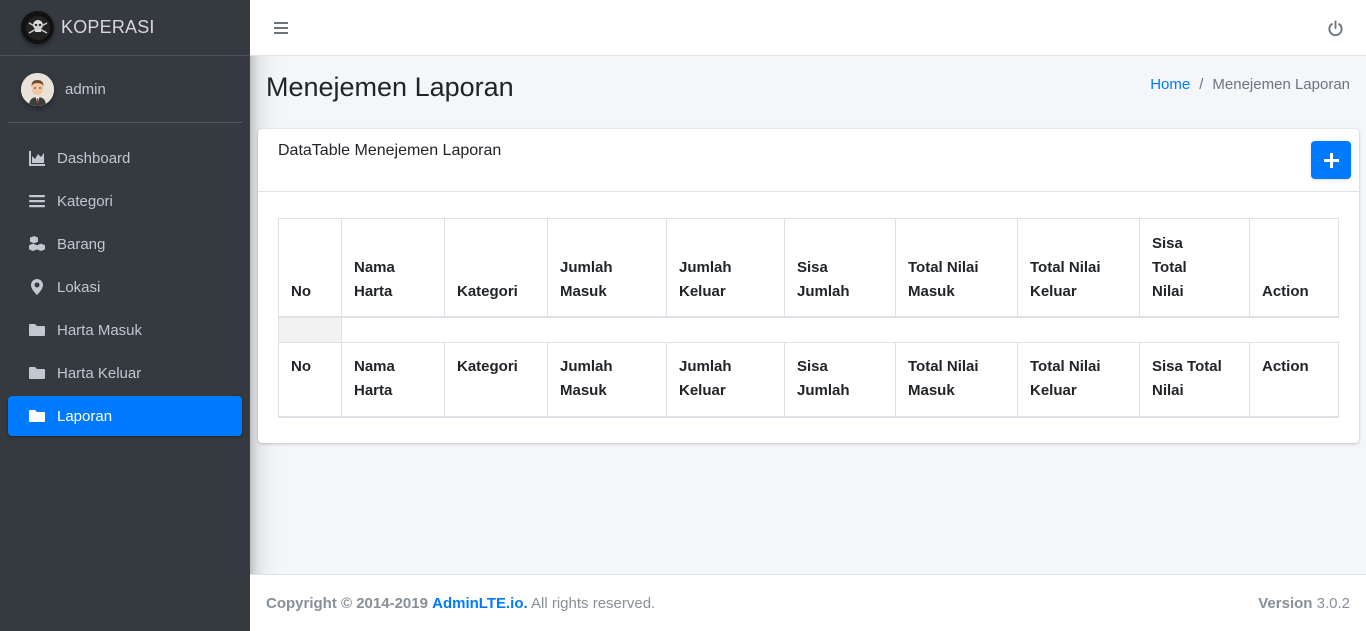  What do you see at coordinates (81, 244) in the screenshot?
I see `sidebar-item-label: Barang` at bounding box center [81, 244].